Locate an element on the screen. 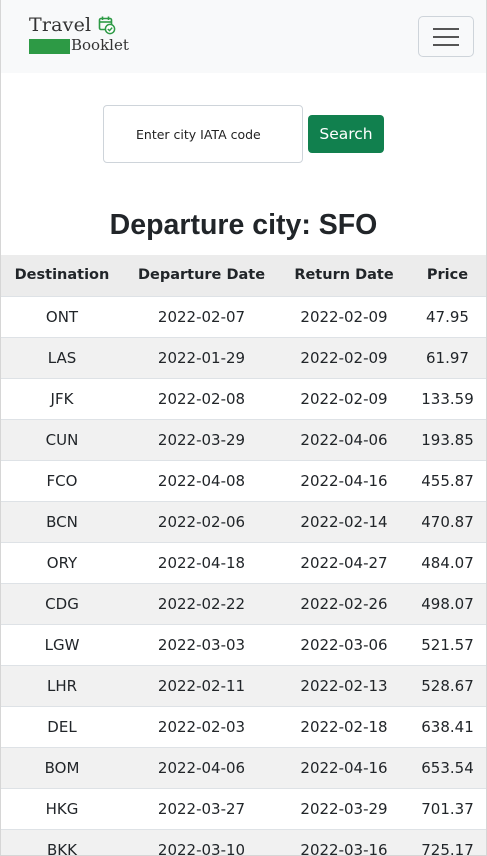  return-date-cell: 2022-04-06 is located at coordinates (344, 440).